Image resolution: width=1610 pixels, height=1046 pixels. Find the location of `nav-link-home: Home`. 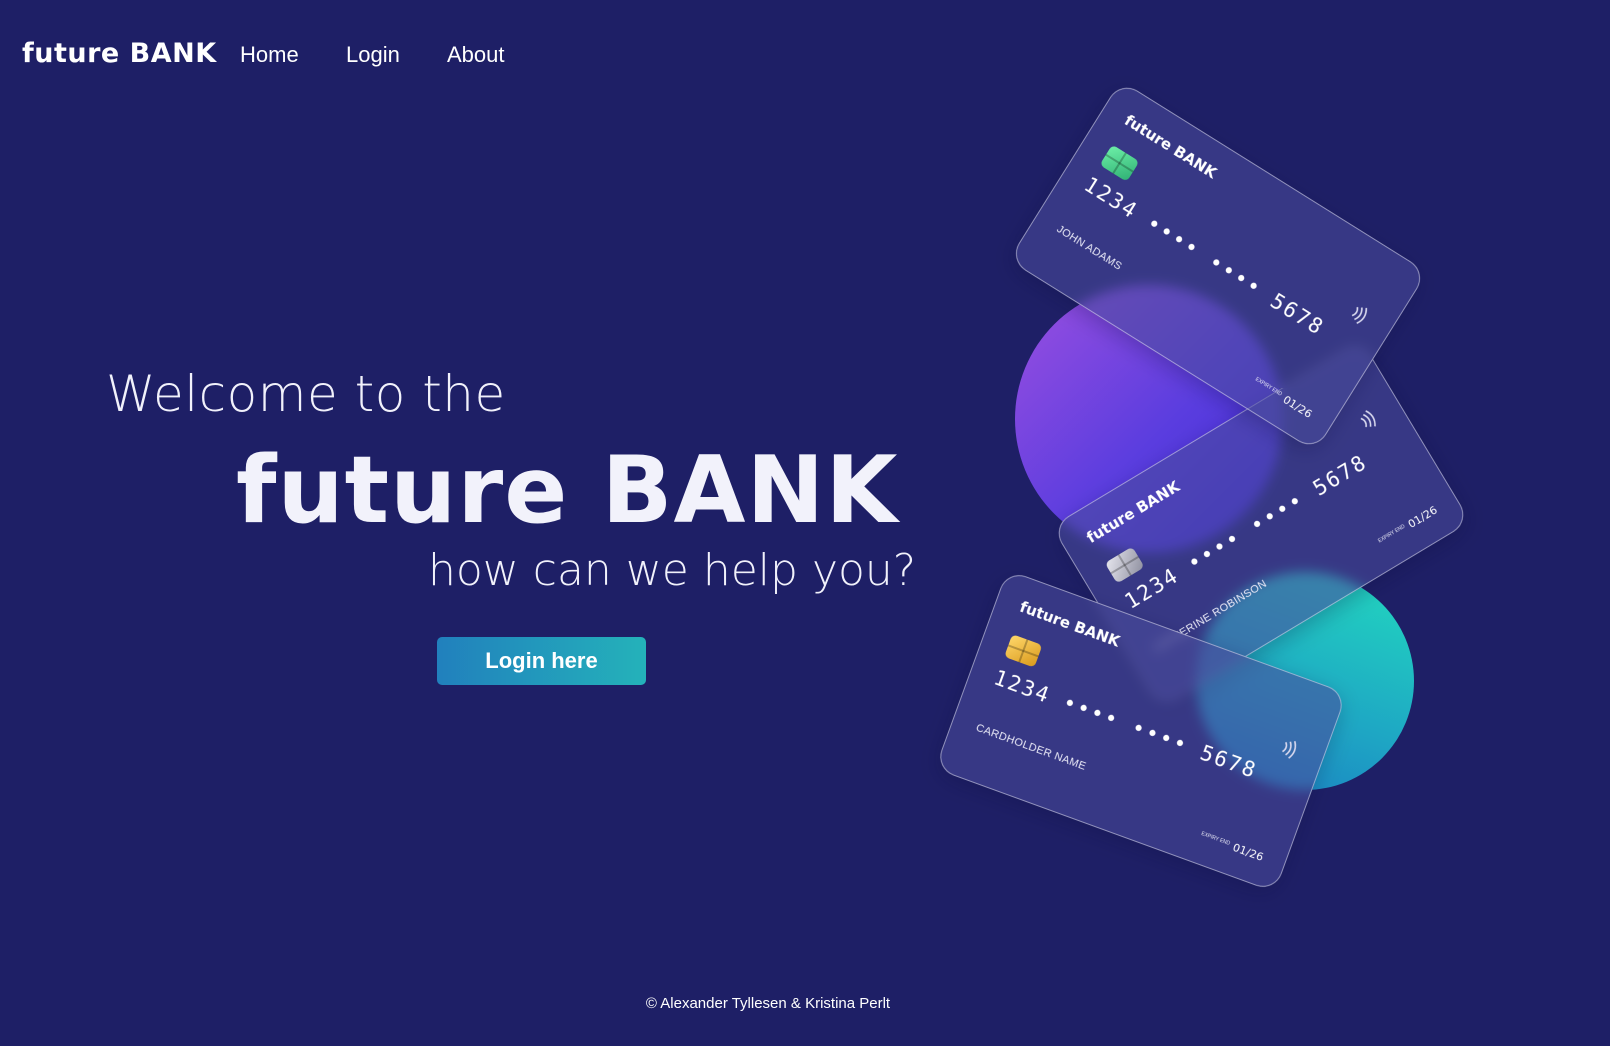

nav-link-home: Home is located at coordinates (269, 55).